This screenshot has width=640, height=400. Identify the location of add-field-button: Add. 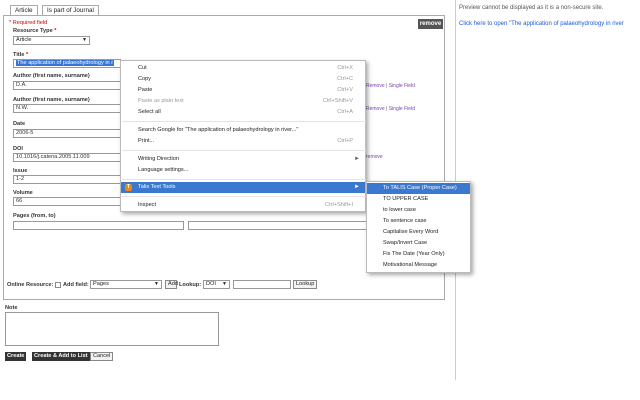
(171, 284).